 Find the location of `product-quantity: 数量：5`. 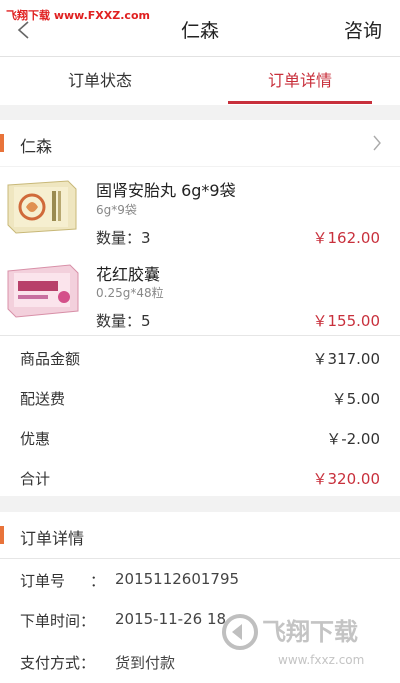

product-quantity: 数量：5 is located at coordinates (123, 321).